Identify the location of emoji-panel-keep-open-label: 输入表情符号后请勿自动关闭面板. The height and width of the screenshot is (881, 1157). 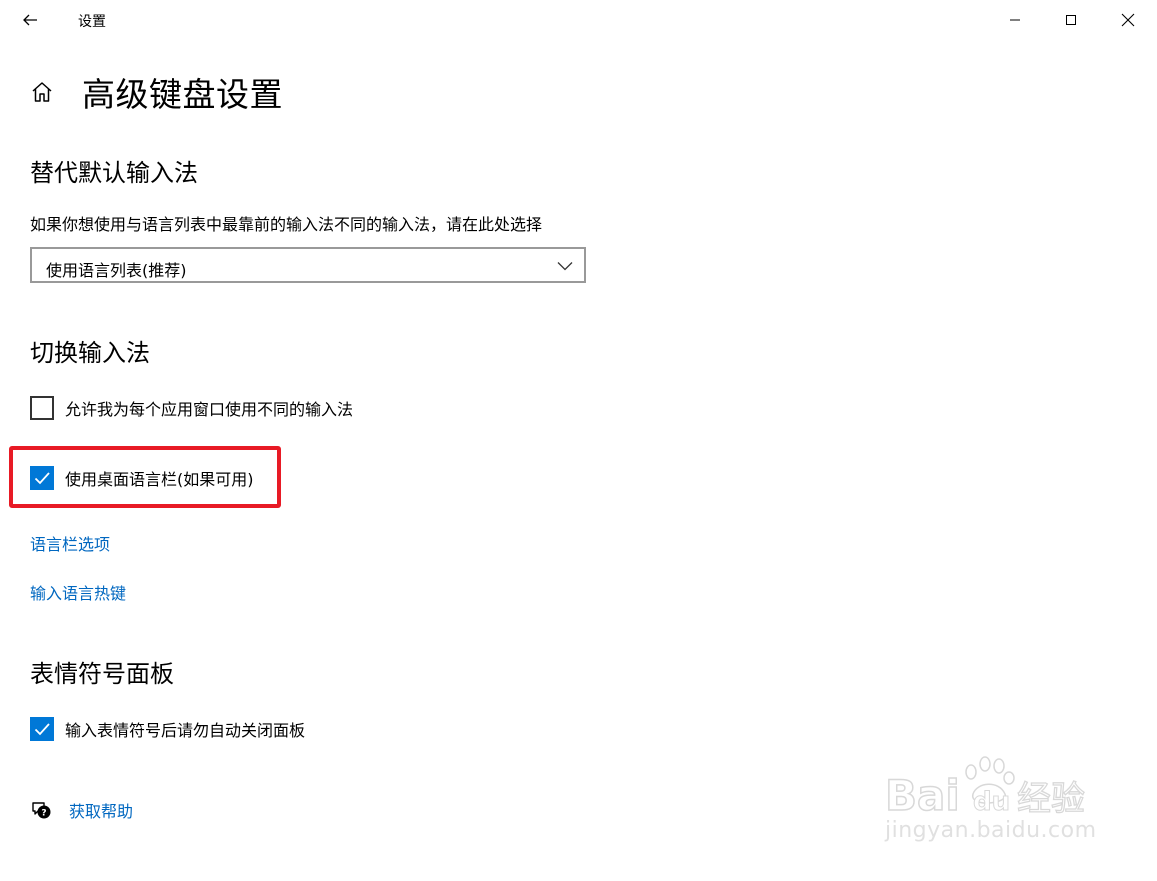
(185, 730).